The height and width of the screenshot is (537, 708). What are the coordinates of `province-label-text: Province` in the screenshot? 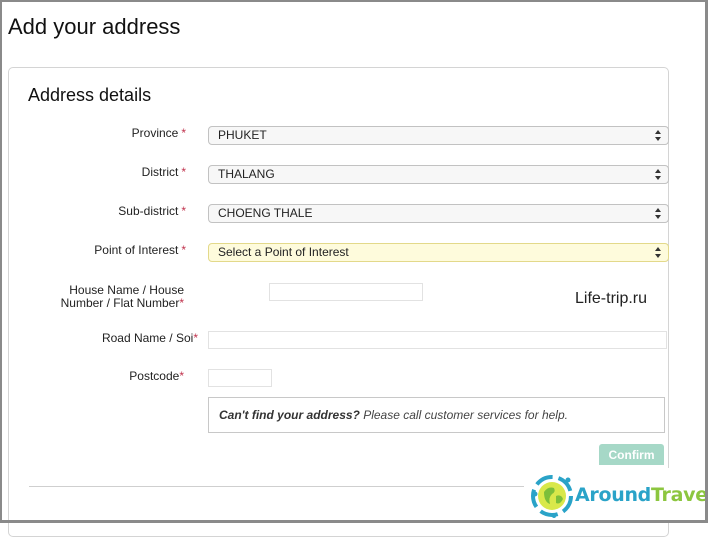 It's located at (155, 133).